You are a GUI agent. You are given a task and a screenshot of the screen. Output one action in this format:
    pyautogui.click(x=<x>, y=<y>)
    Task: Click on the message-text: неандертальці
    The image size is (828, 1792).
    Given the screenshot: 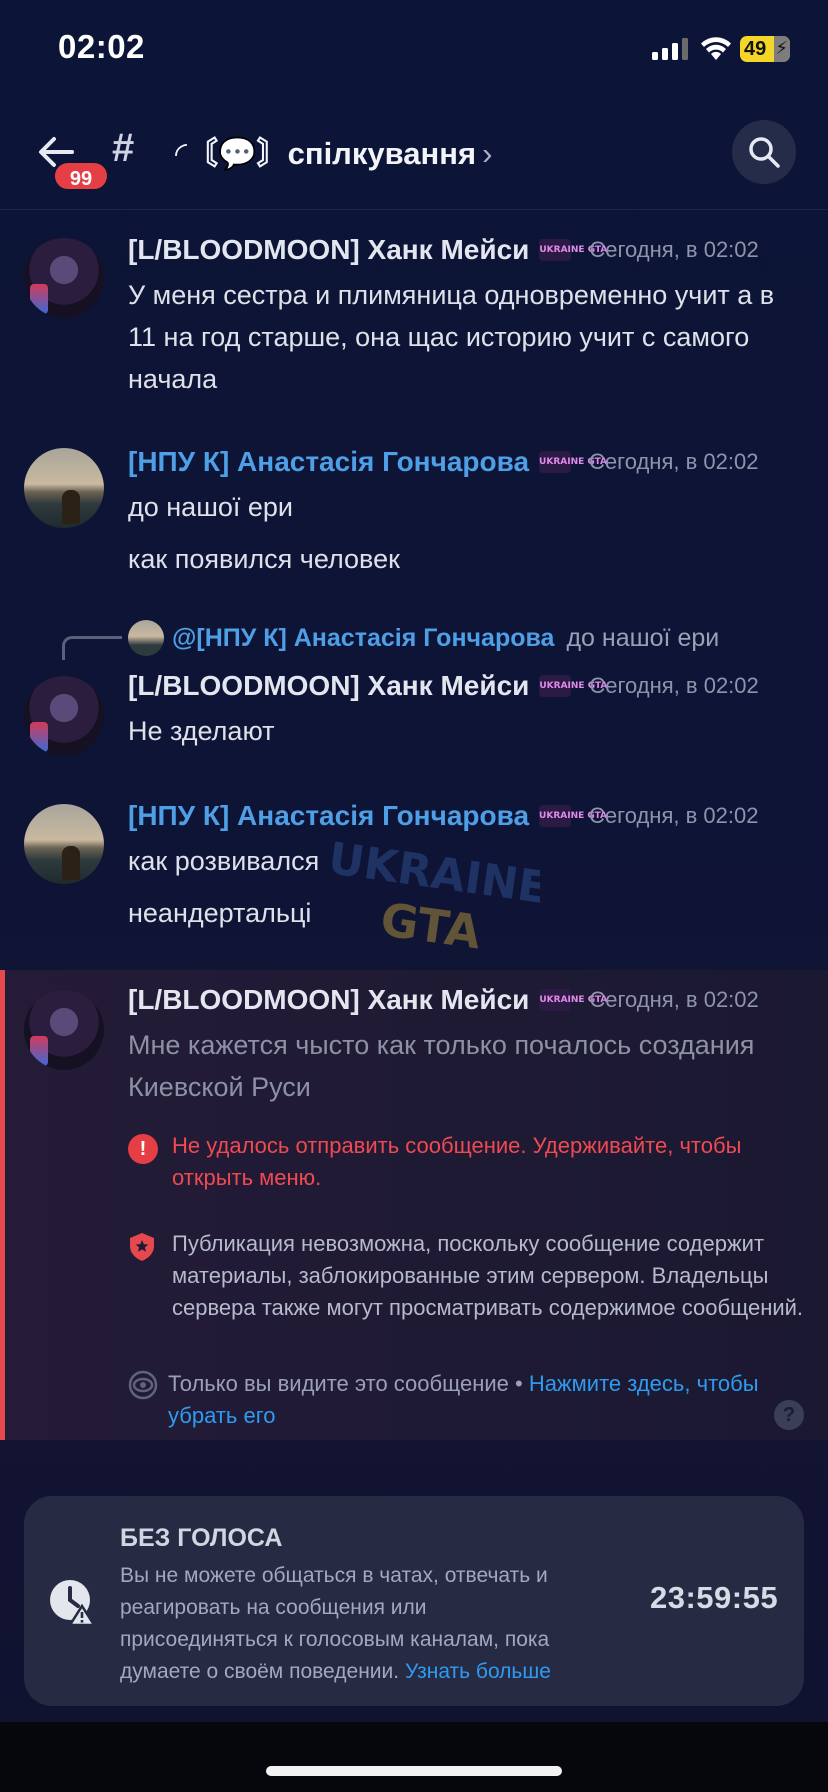 What is the action you would take?
    pyautogui.click(x=220, y=913)
    